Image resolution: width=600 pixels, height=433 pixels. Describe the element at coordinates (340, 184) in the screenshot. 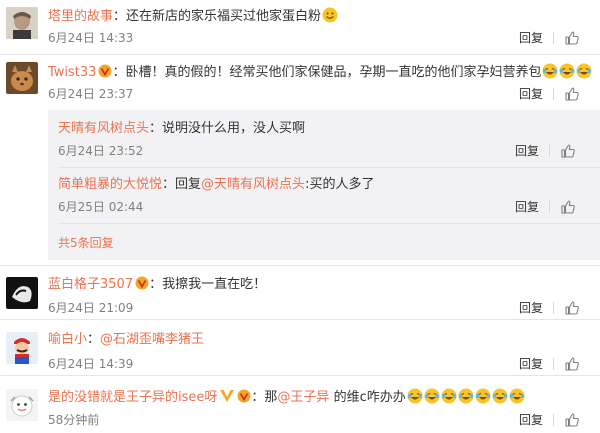

I see `sub-reply-text: :买的人多了` at that location.